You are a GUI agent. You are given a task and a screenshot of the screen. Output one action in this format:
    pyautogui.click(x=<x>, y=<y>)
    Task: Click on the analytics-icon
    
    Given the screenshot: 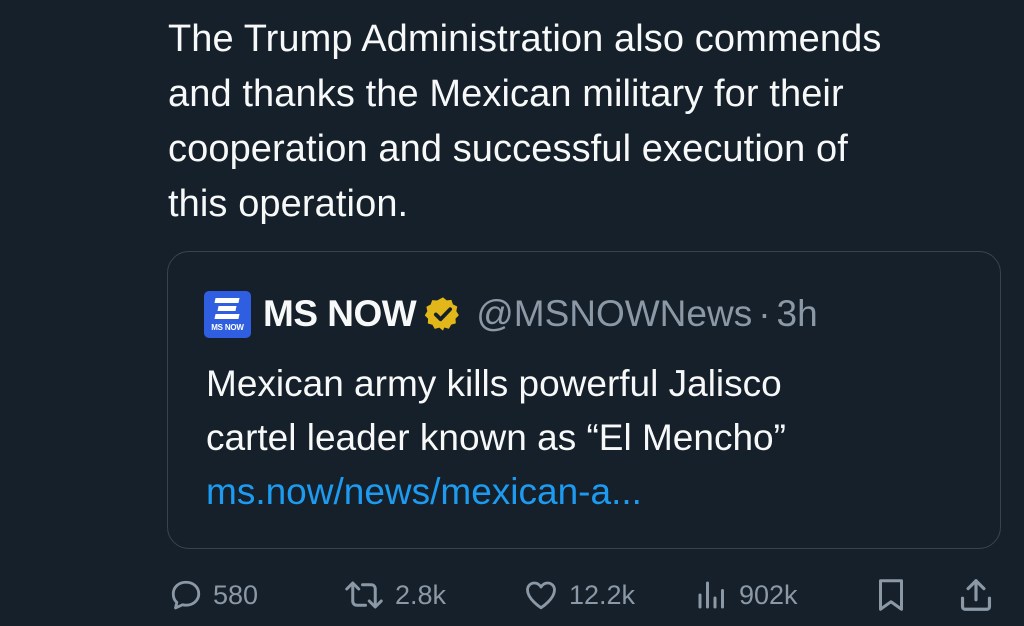 What is the action you would take?
    pyautogui.click(x=711, y=595)
    